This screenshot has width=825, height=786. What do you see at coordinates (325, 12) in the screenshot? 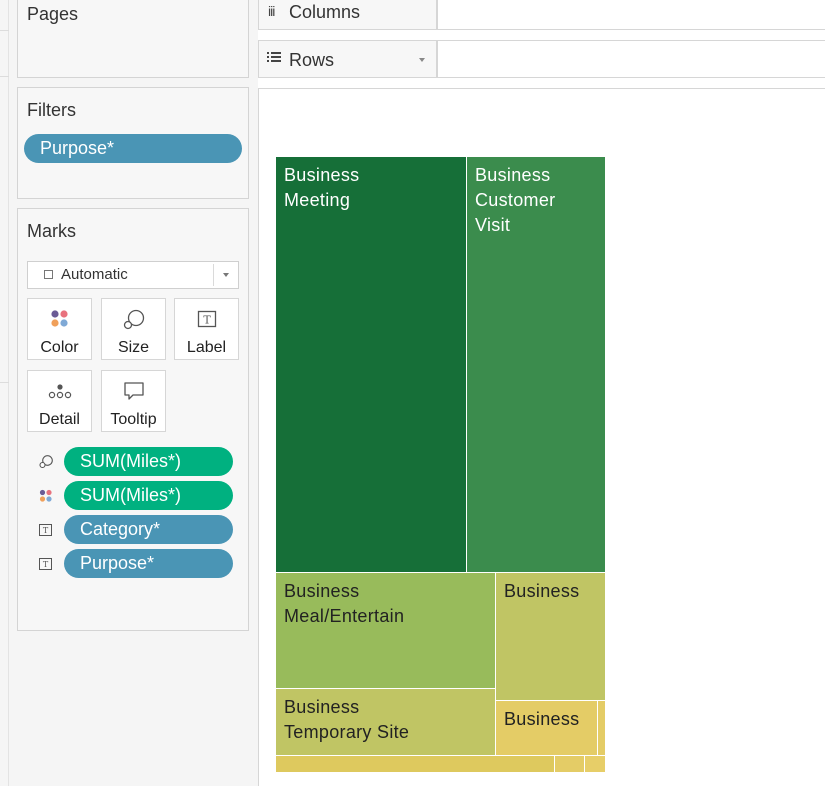
I see `columns-label: Columns` at bounding box center [325, 12].